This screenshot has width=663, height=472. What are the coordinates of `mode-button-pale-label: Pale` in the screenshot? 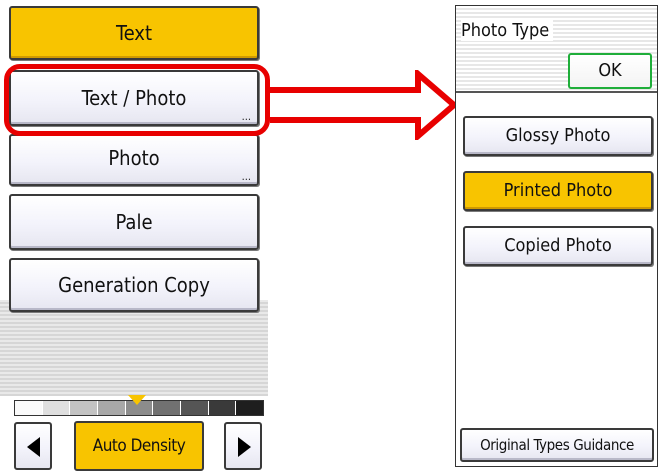 It's located at (134, 222).